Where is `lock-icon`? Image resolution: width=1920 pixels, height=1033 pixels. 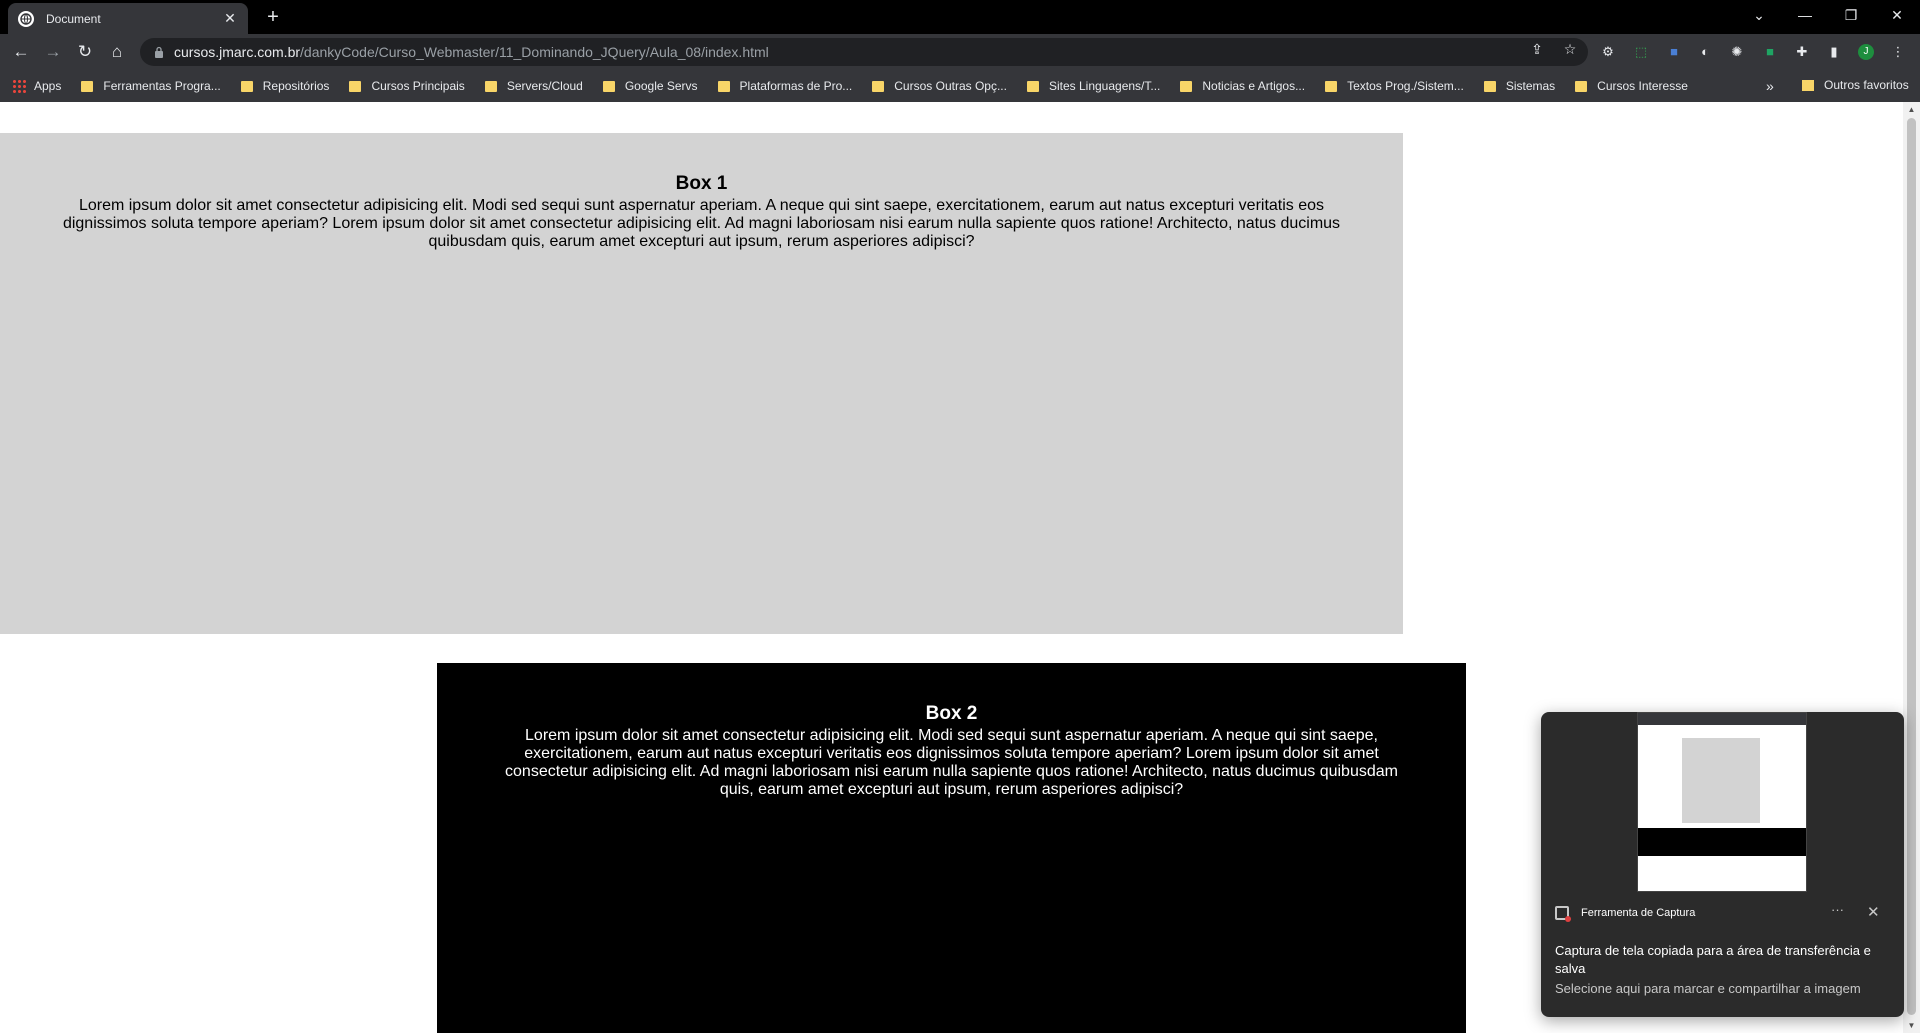
lock-icon is located at coordinates (159, 52).